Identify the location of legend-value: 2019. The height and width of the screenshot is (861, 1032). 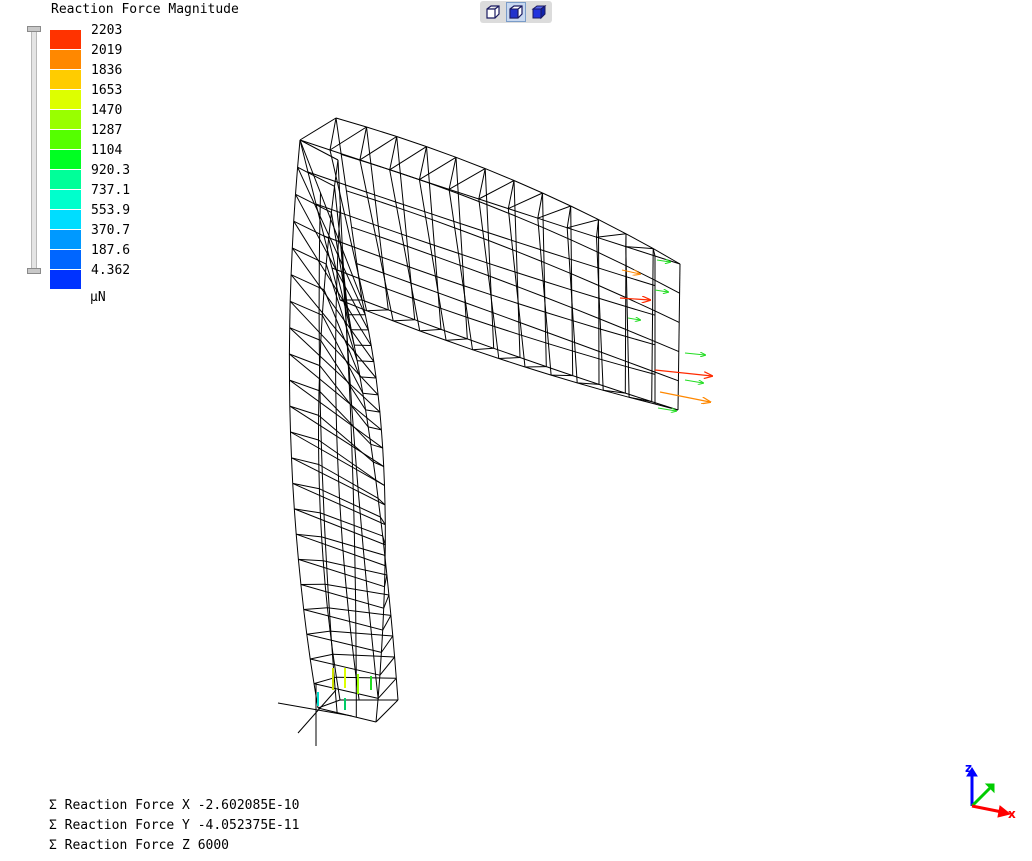
(107, 50).